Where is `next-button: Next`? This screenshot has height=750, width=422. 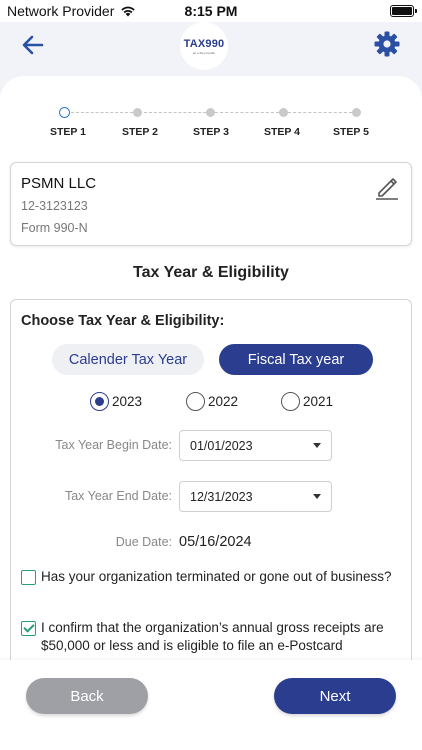
next-button: Next is located at coordinates (335, 696).